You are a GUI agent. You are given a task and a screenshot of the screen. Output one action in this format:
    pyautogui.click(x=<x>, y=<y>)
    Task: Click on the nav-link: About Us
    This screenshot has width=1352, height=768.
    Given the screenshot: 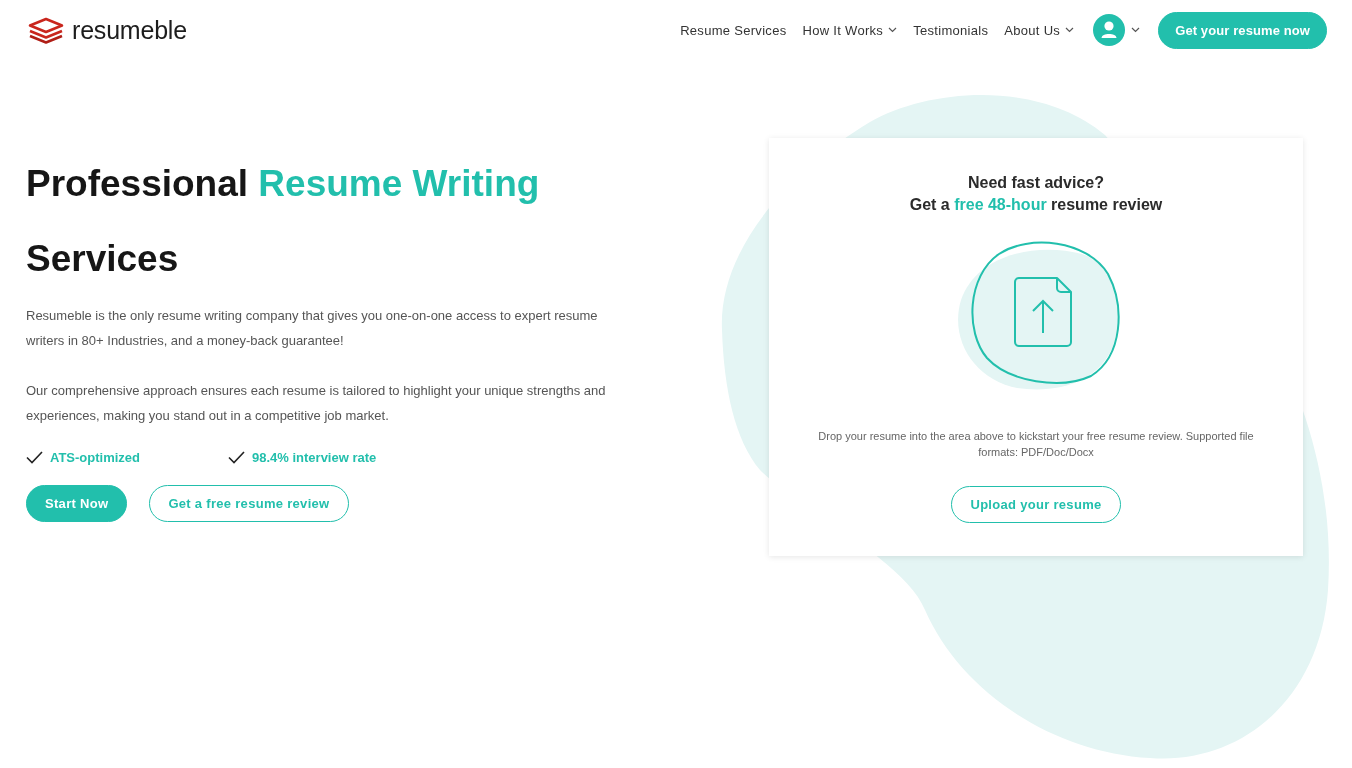 What is the action you would take?
    pyautogui.click(x=1039, y=30)
    